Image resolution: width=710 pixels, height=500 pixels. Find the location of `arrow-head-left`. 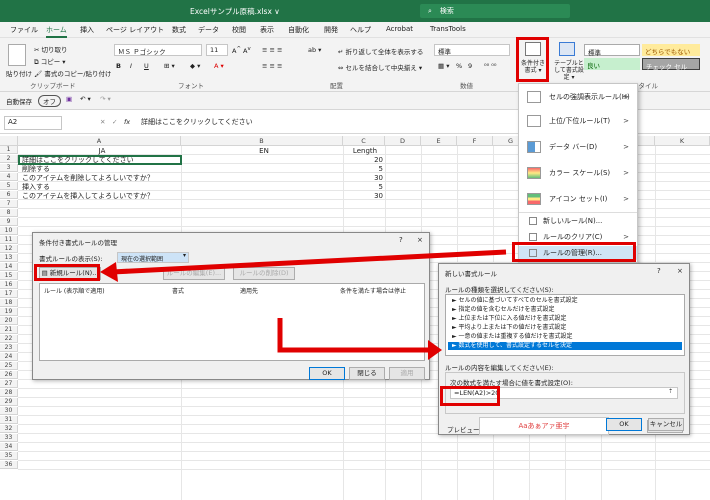

arrow-head-left is located at coordinates (109, 272).